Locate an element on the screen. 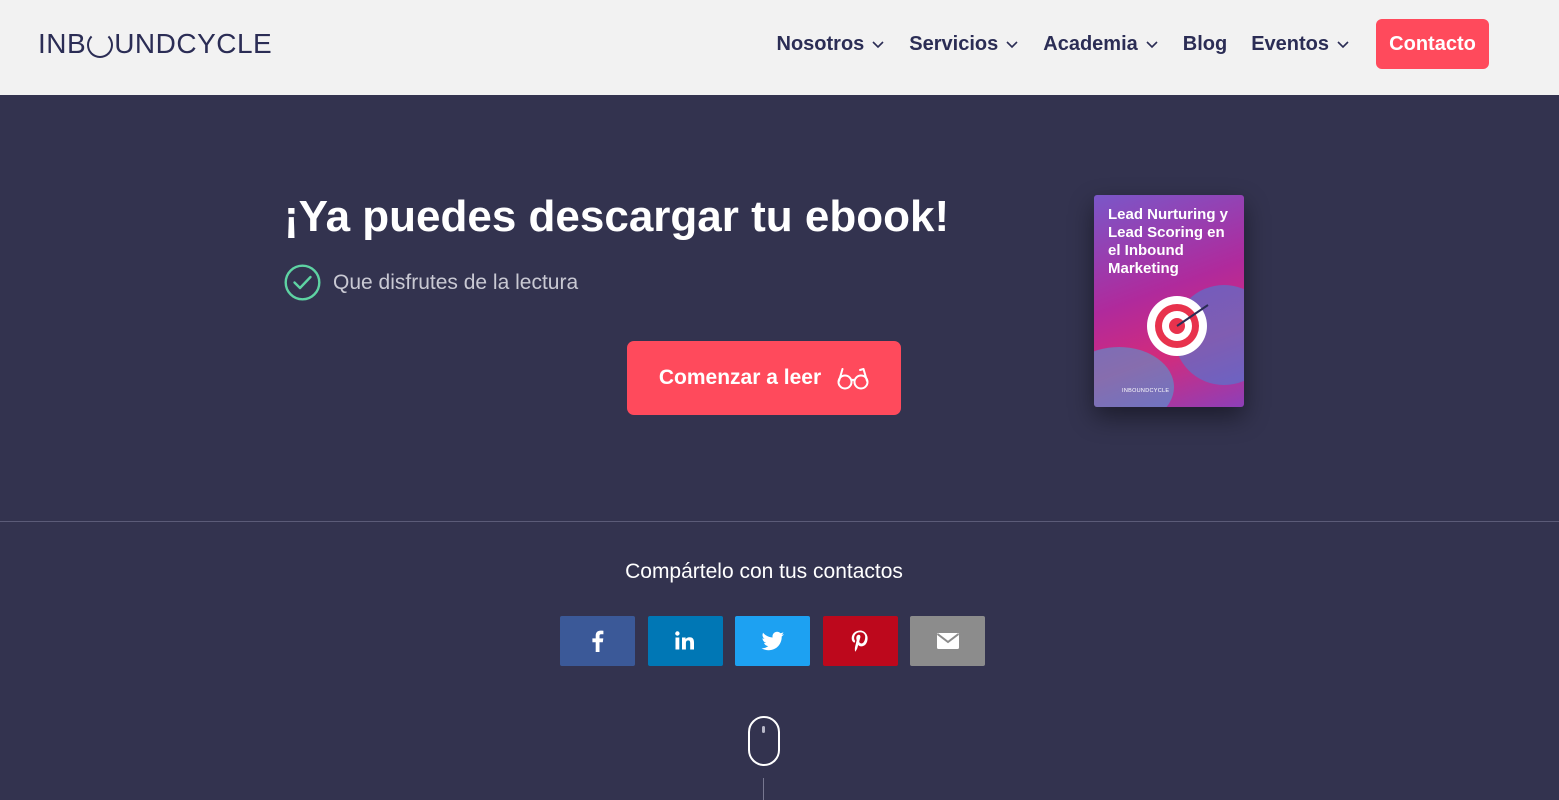 This screenshot has width=1559, height=800. scroll-indicator-line is located at coordinates (763, 789).